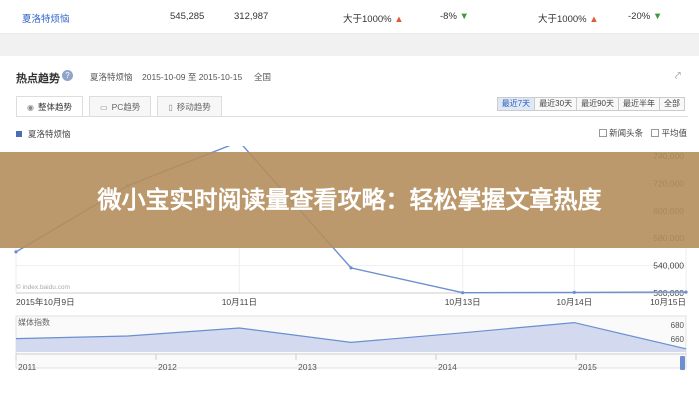  Describe the element at coordinates (556, 104) in the screenshot. I see `range-30d-button: 最近30天` at that location.